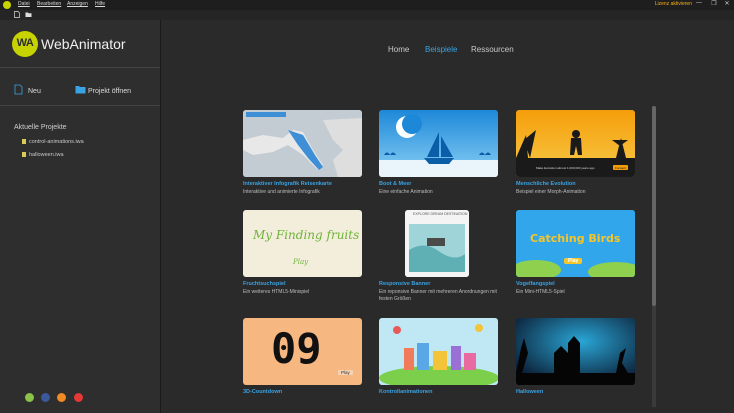  What do you see at coordinates (395, 184) in the screenshot?
I see `card-title: Boot & Meer` at bounding box center [395, 184].